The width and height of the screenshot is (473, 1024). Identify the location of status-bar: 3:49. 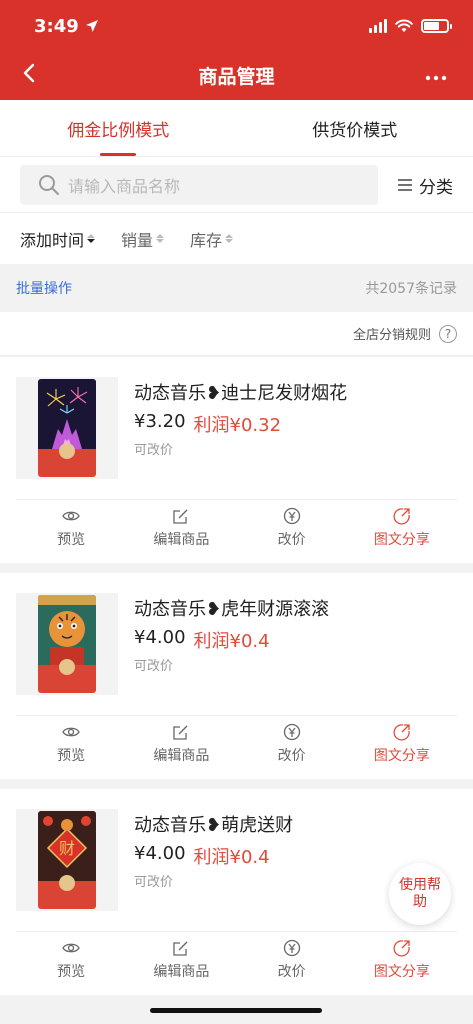
(243, 26).